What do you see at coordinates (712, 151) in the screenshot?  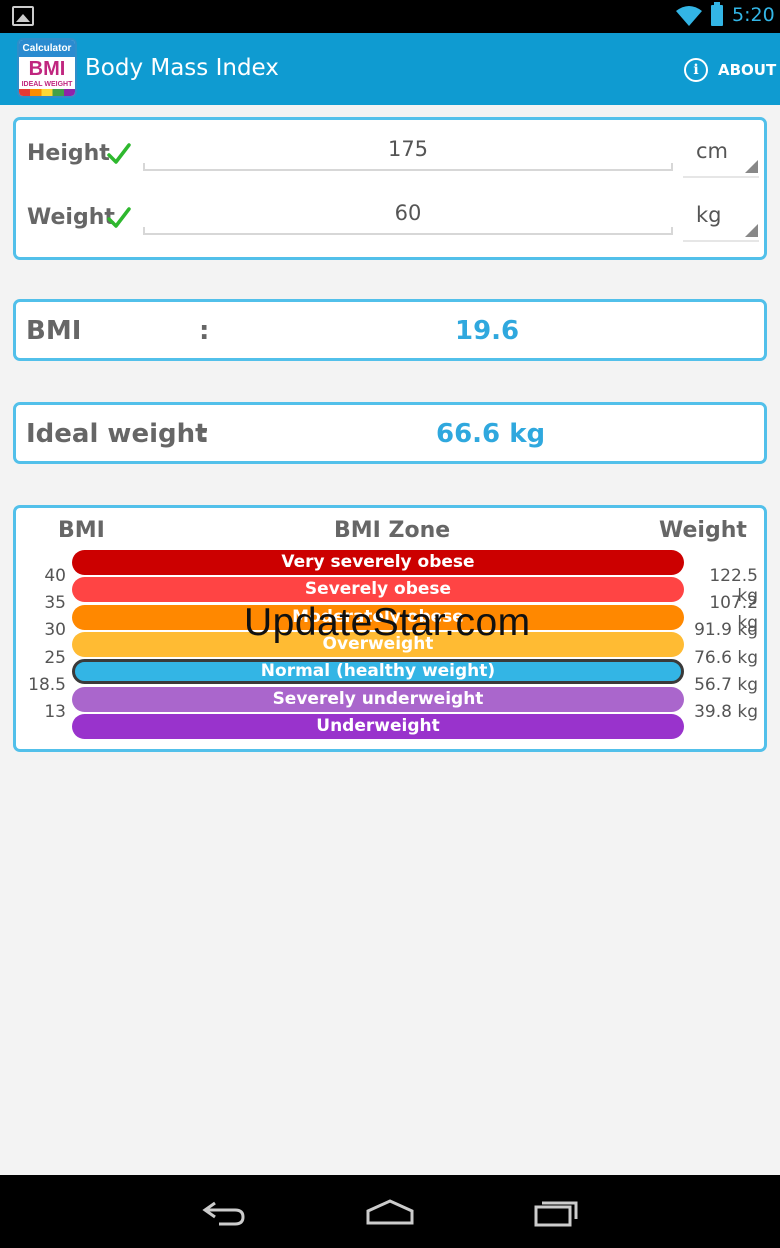 I see `height-unit: cm` at bounding box center [712, 151].